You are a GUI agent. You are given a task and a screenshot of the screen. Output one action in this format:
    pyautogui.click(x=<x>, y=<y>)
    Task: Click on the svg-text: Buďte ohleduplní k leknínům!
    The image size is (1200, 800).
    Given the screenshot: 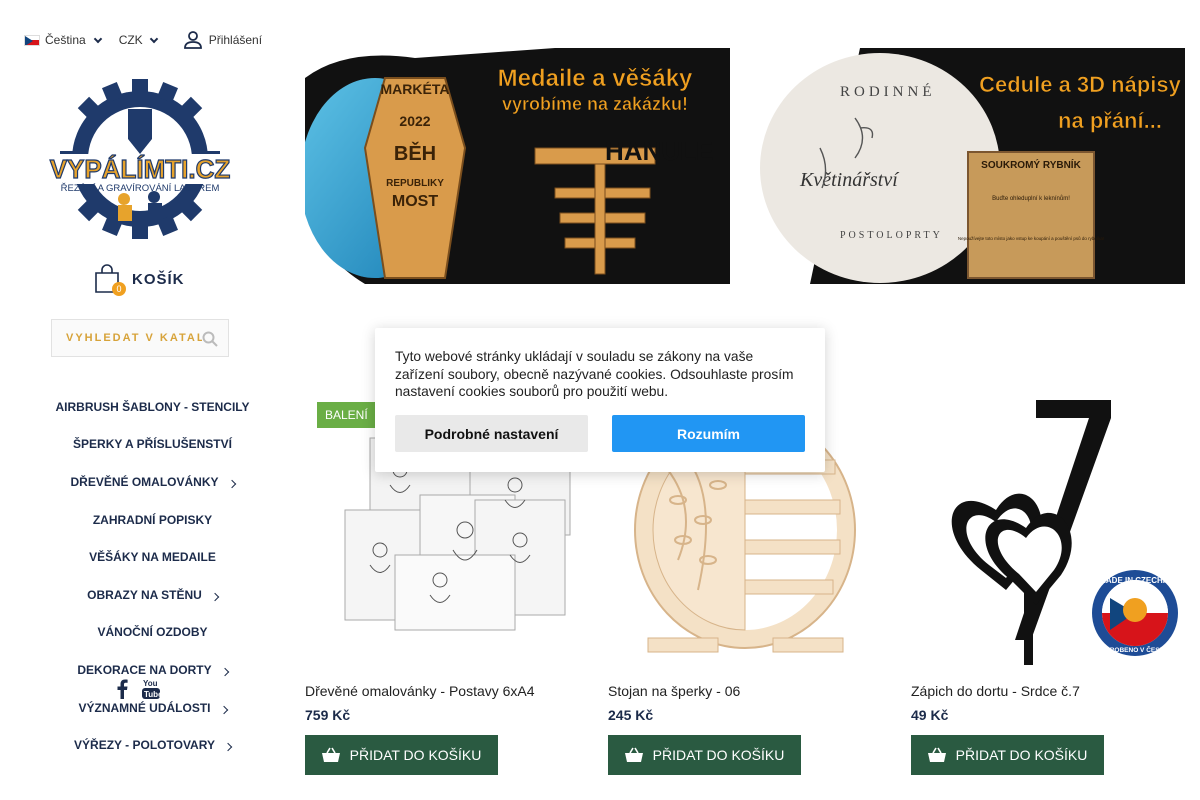 What is the action you would take?
    pyautogui.click(x=1031, y=198)
    